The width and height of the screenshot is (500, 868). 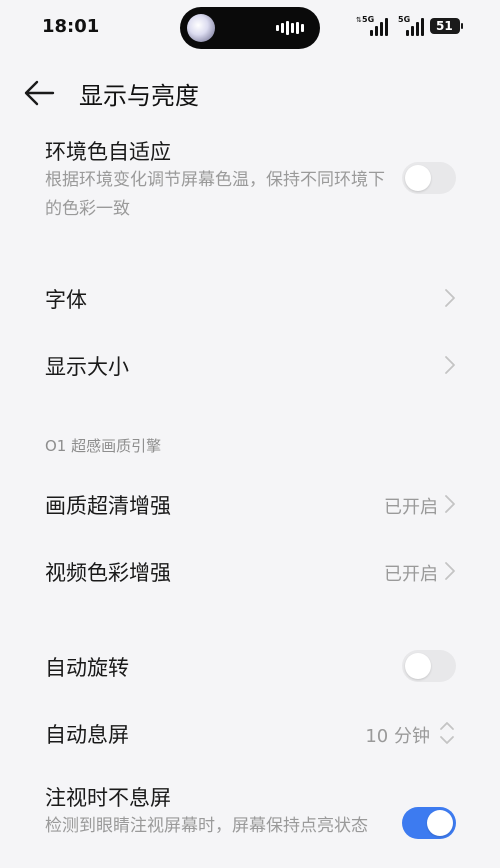 What do you see at coordinates (87, 668) in the screenshot?
I see `setting-title: 自动旋转` at bounding box center [87, 668].